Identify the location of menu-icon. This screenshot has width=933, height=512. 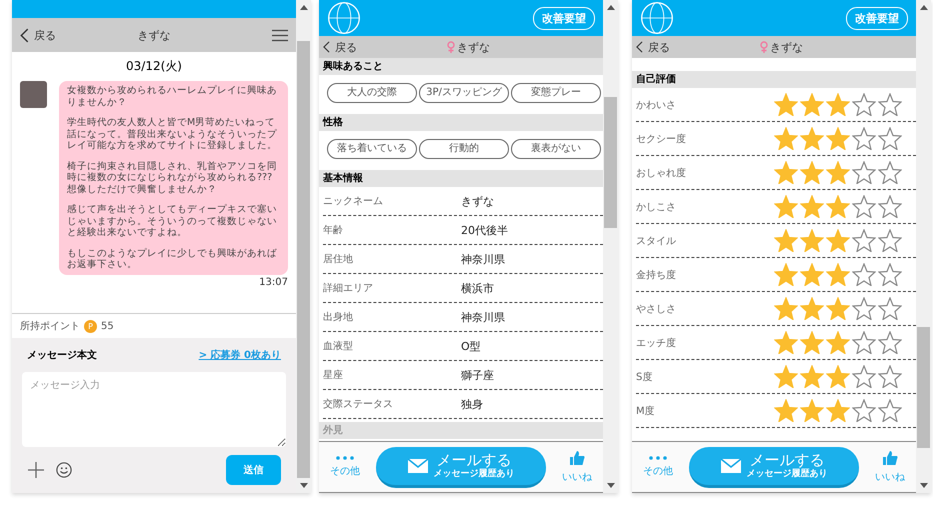
(280, 35).